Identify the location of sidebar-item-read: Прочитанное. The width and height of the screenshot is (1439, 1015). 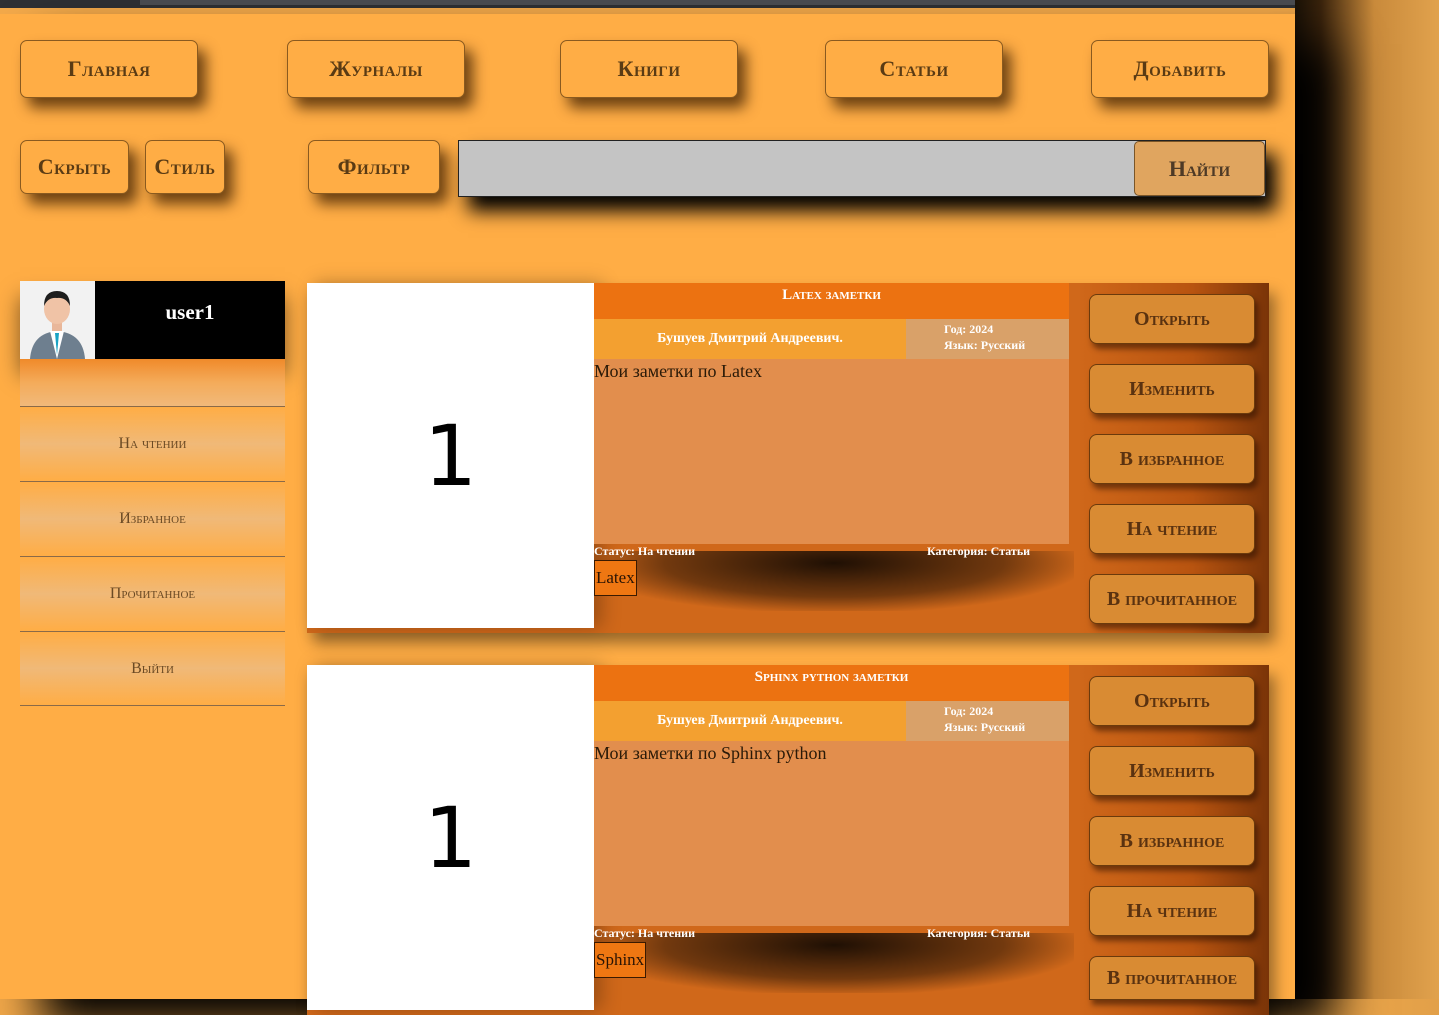
(152, 593).